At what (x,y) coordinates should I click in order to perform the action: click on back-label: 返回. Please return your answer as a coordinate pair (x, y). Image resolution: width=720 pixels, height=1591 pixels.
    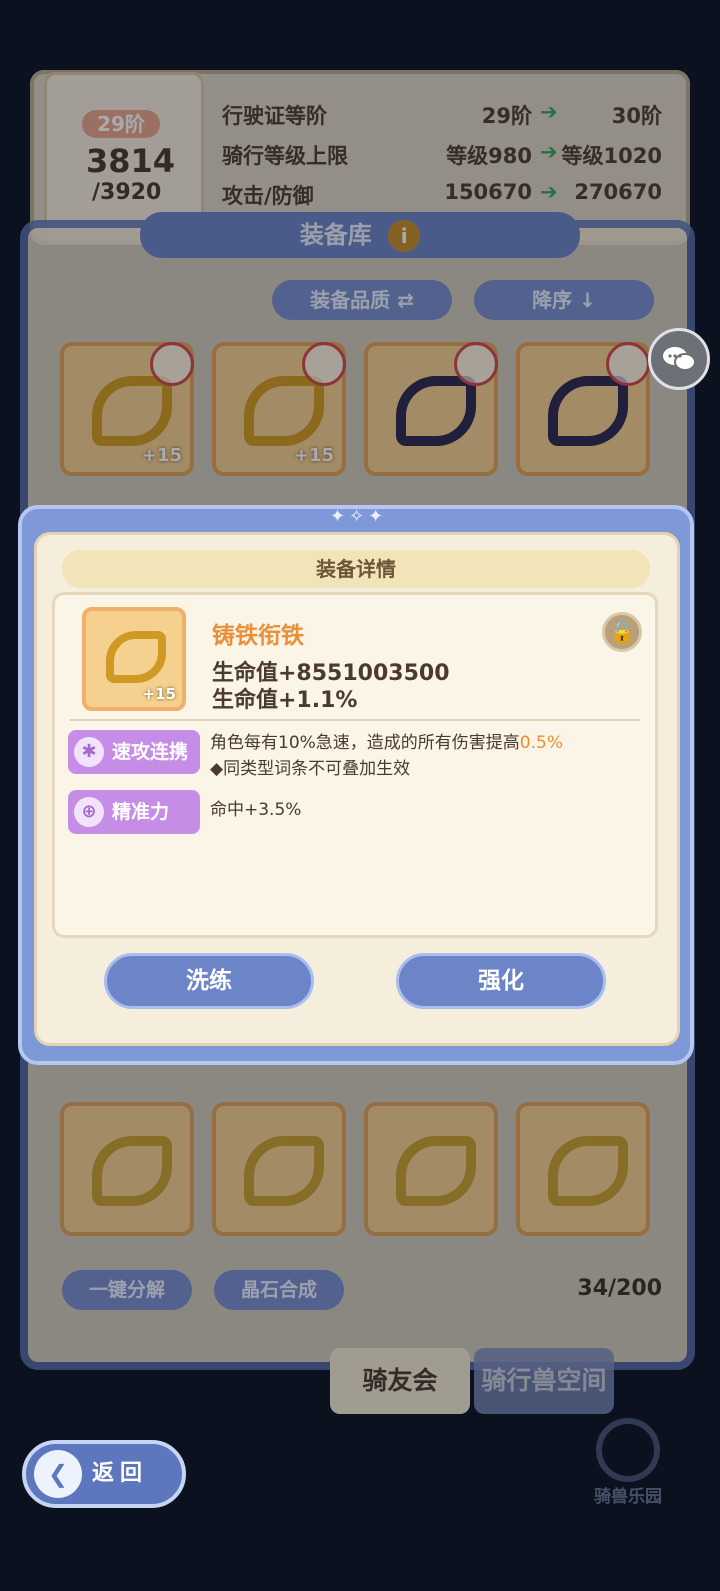
    Looking at the image, I should click on (120, 1473).